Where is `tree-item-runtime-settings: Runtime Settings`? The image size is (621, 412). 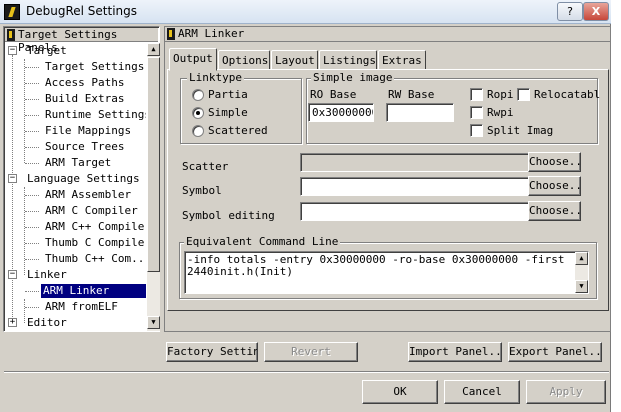 tree-item-runtime-settings: Runtime Settings is located at coordinates (75, 115).